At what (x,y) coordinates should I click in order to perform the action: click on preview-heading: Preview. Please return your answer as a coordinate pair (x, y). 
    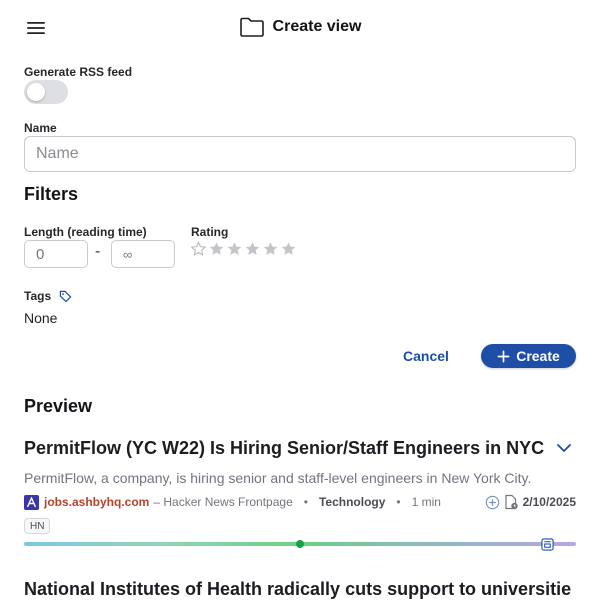
    Looking at the image, I should click on (58, 406).